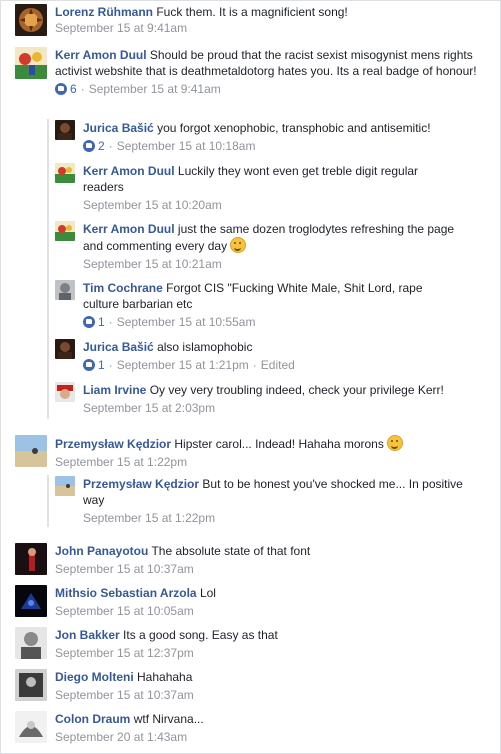  I want to click on comment-text: Hipster carol... Indead! Hahaha morons, so click(279, 444).